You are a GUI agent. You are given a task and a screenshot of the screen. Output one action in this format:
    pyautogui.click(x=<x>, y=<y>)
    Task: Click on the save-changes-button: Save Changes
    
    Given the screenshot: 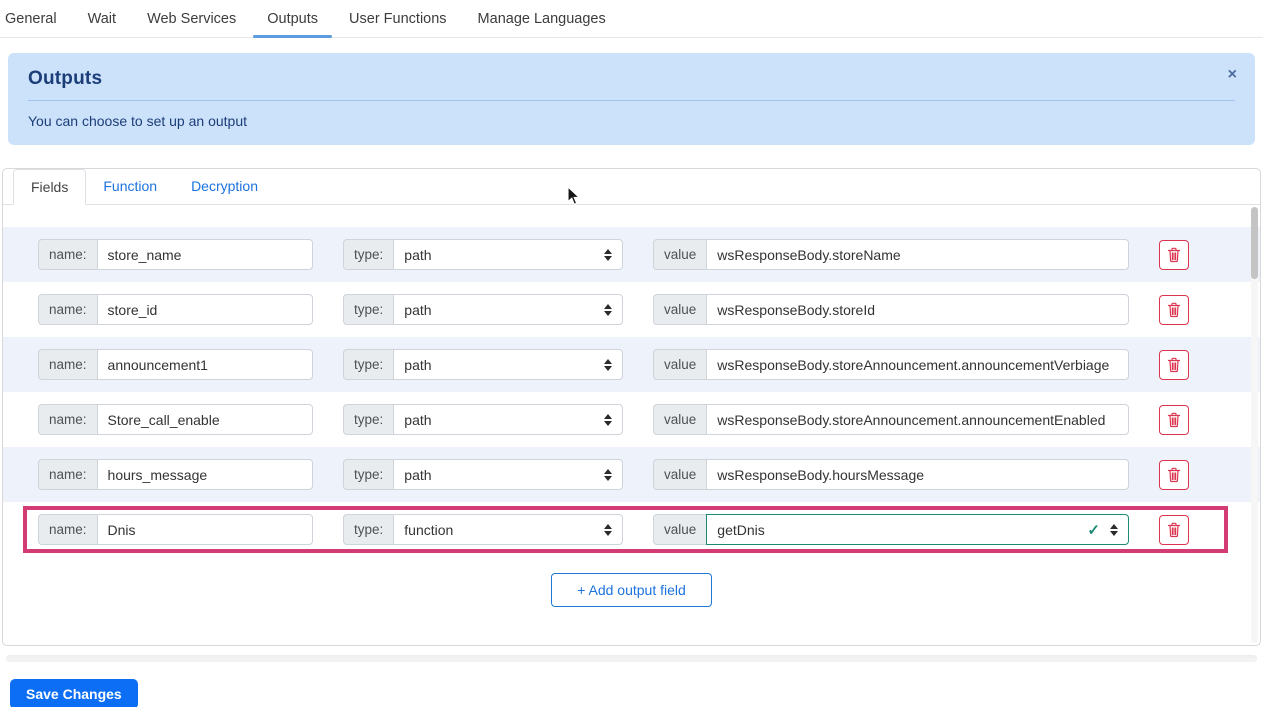 What is the action you would take?
    pyautogui.click(x=74, y=693)
    